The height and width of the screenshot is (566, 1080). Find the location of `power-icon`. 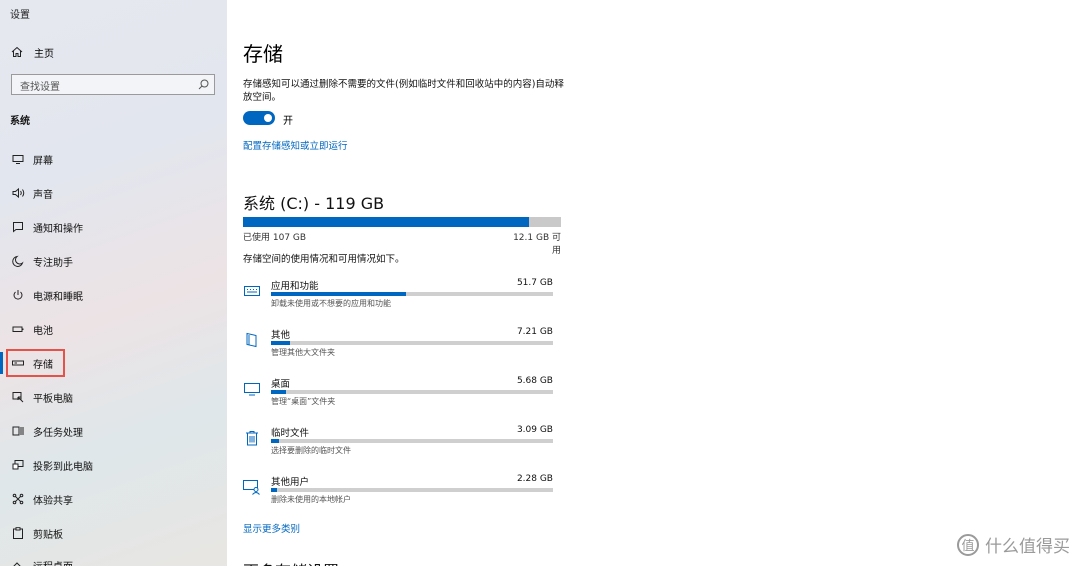

power-icon is located at coordinates (18, 295).